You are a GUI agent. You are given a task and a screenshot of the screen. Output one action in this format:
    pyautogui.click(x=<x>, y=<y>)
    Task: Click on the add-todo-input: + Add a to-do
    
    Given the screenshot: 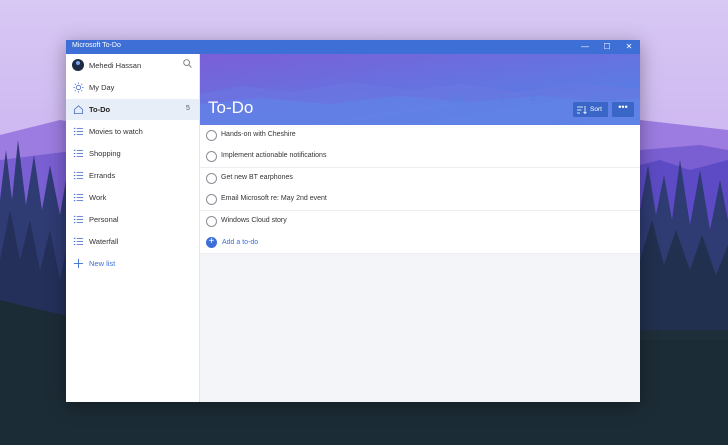 What is the action you would take?
    pyautogui.click(x=420, y=243)
    